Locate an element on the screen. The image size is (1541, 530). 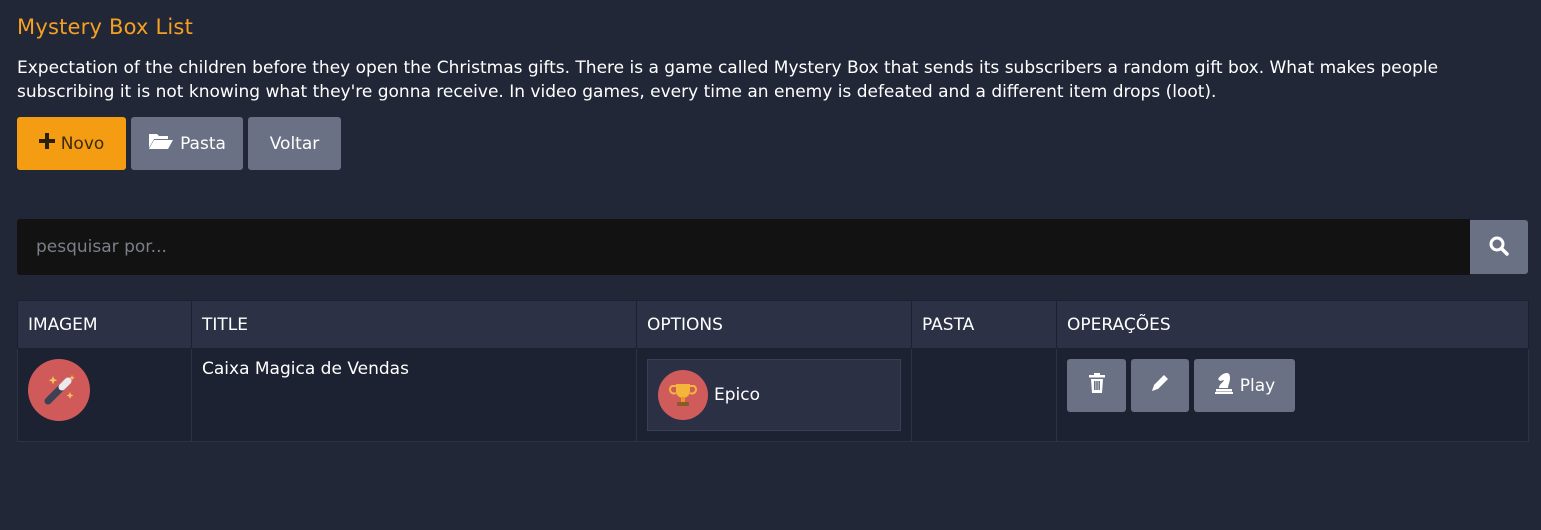
back-button-label: Voltar is located at coordinates (294, 143).